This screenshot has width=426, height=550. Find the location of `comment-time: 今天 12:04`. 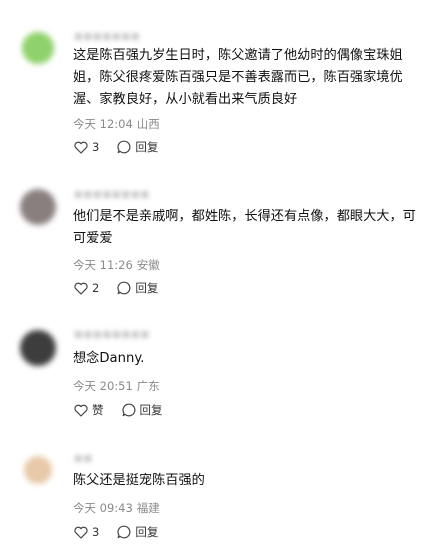

comment-time: 今天 12:04 is located at coordinates (103, 124).